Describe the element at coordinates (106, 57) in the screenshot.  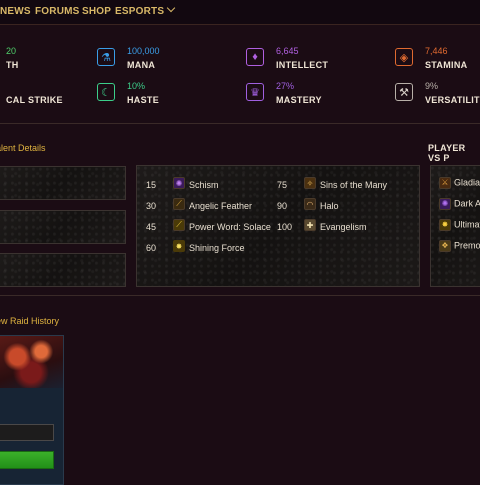
I see `mana-potion-icon: ⚗` at that location.